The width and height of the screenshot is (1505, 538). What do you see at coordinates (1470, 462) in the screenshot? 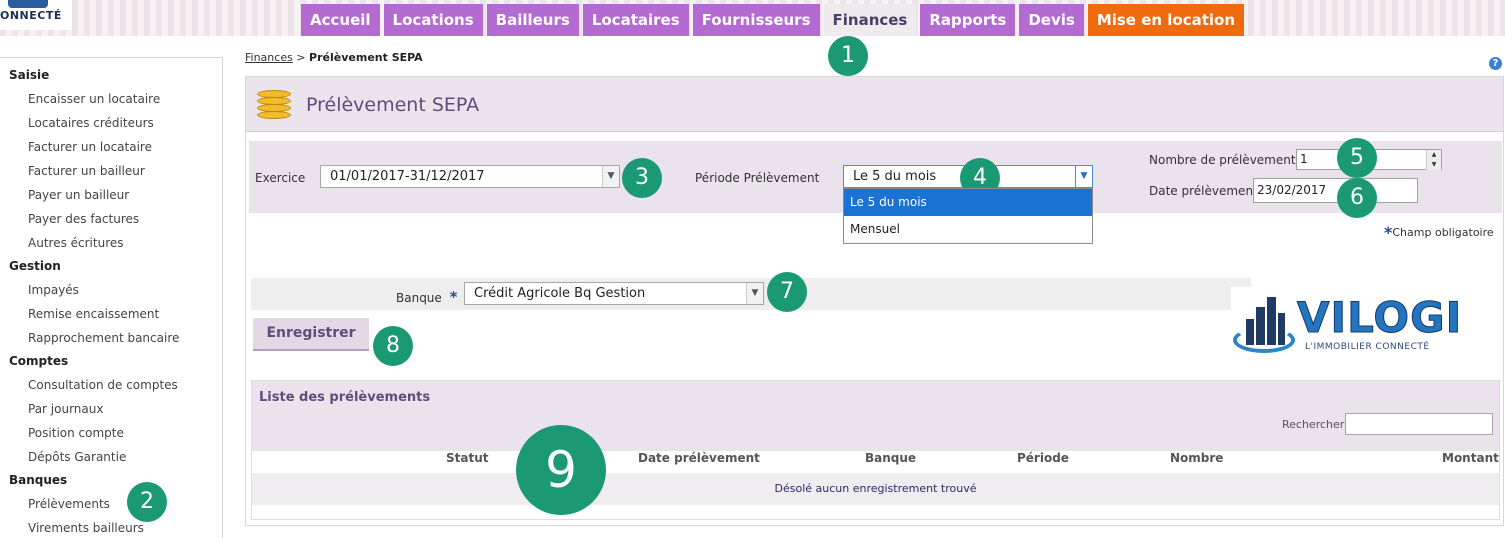
I see `column-montant: Montant` at bounding box center [1470, 462].